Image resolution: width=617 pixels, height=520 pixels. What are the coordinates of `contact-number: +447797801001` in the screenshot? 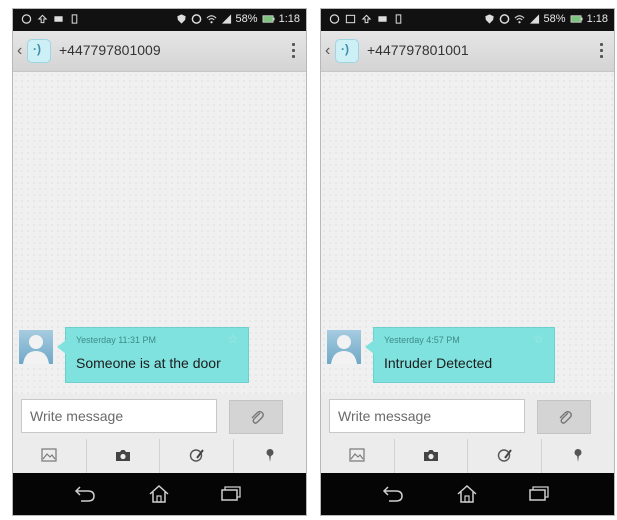 It's located at (418, 50).